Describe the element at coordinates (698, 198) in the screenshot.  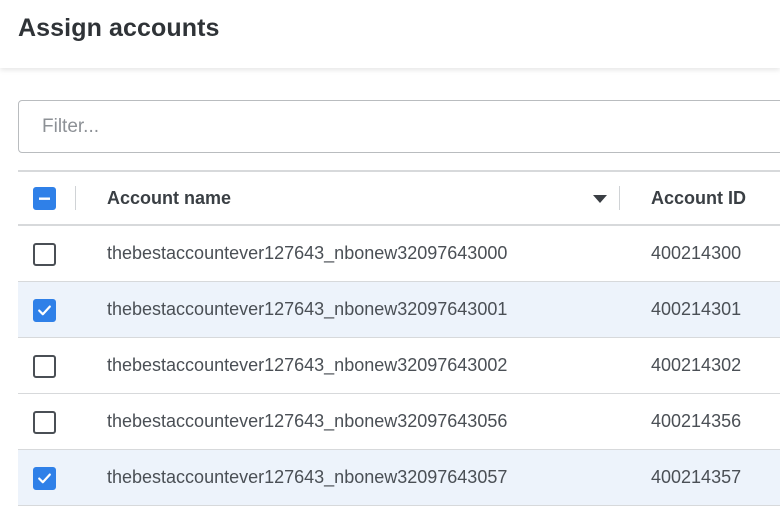
I see `column-header-account-id: Account ID` at that location.